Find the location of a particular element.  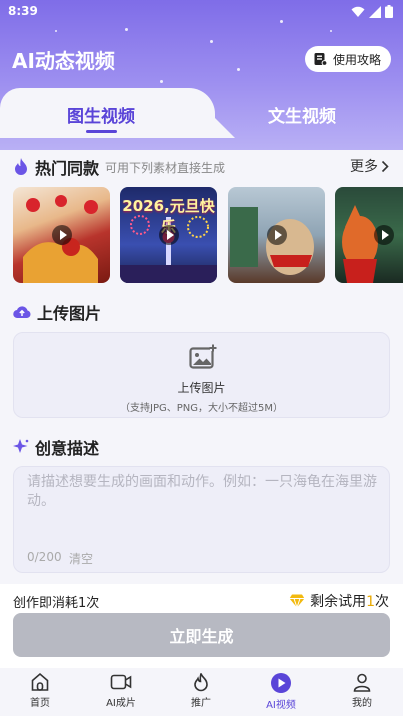

home-icon is located at coordinates (40, 681).